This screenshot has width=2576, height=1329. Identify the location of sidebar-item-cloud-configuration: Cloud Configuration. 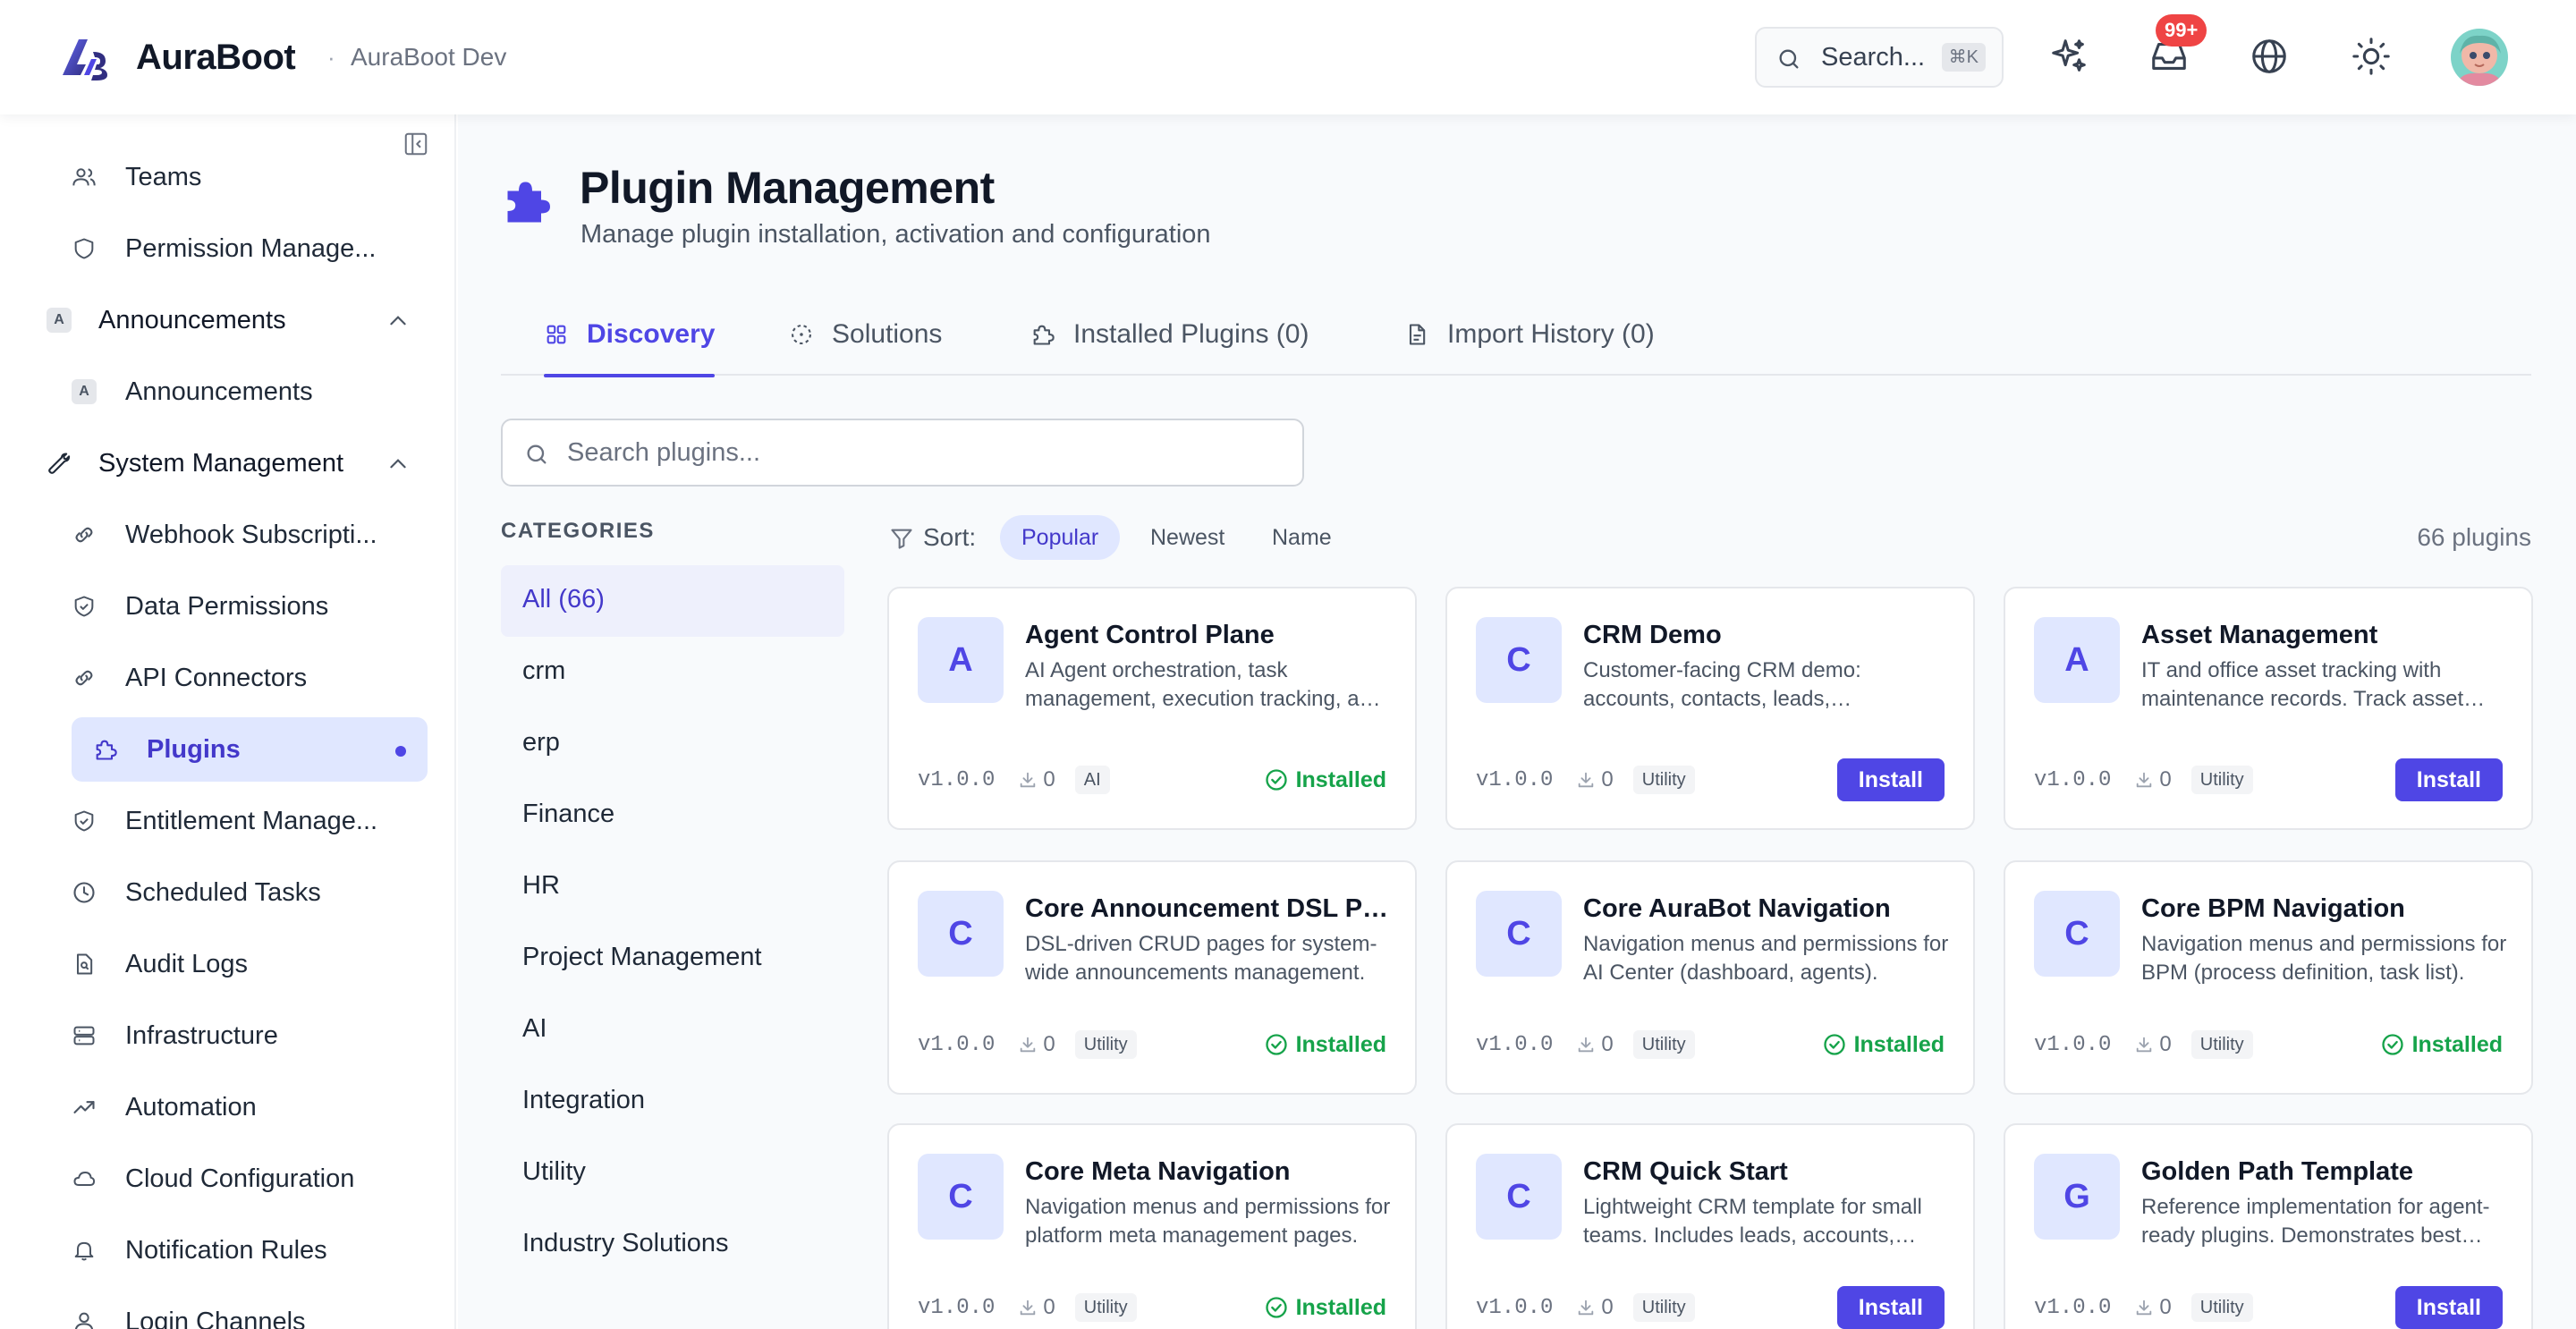
(250, 1179).